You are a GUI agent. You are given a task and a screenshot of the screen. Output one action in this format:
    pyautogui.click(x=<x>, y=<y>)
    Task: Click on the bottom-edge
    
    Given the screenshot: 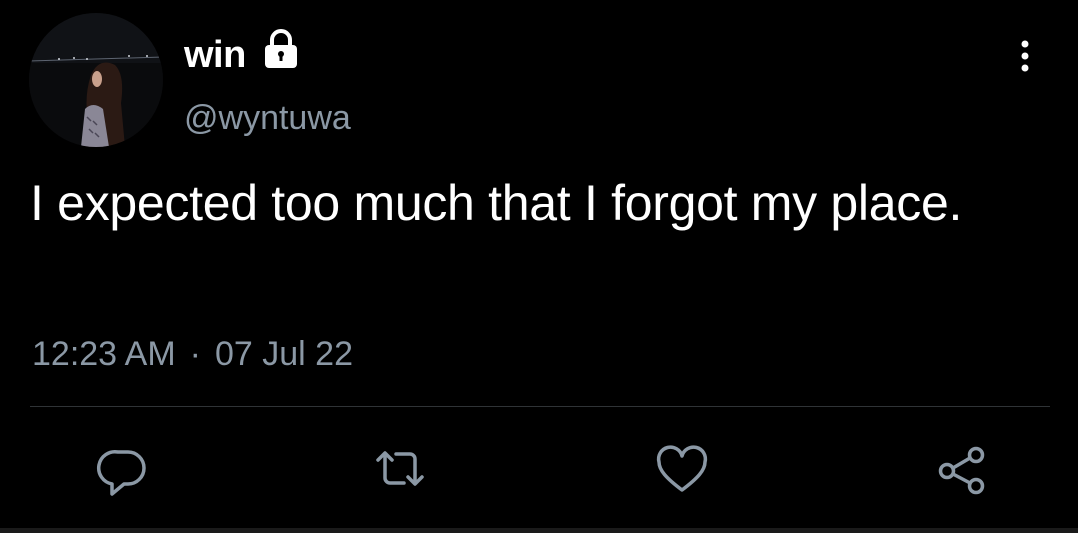 What is the action you would take?
    pyautogui.click(x=539, y=530)
    